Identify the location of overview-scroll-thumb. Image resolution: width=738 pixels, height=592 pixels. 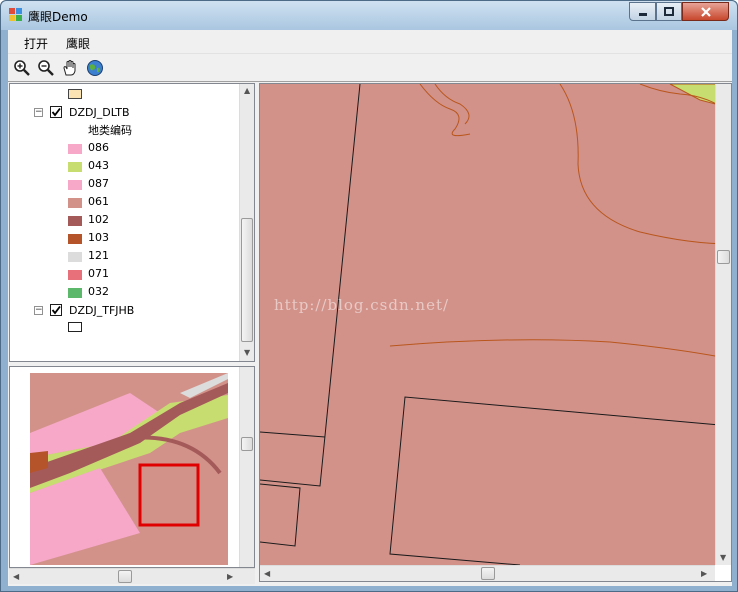
(247, 444).